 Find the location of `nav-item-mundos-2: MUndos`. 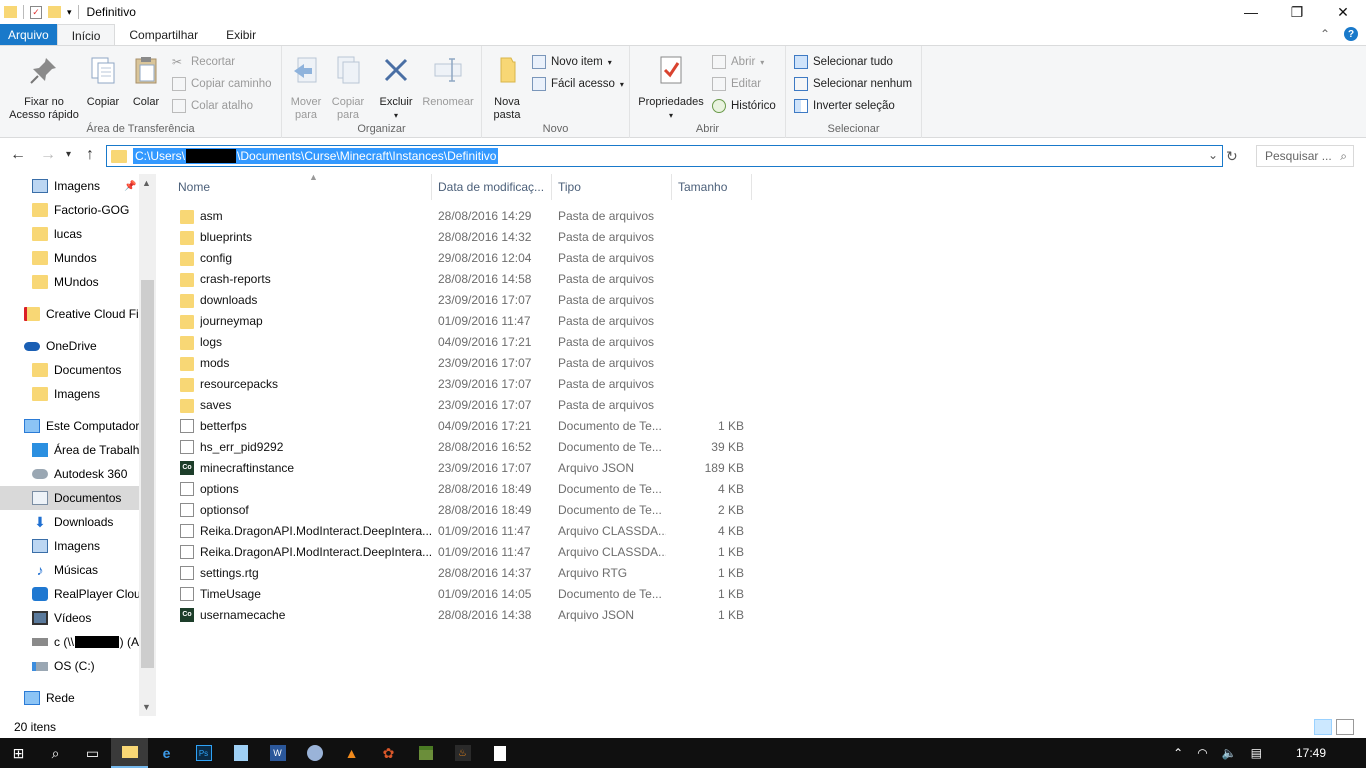

nav-item-mundos-2: MUndos is located at coordinates (69, 282).